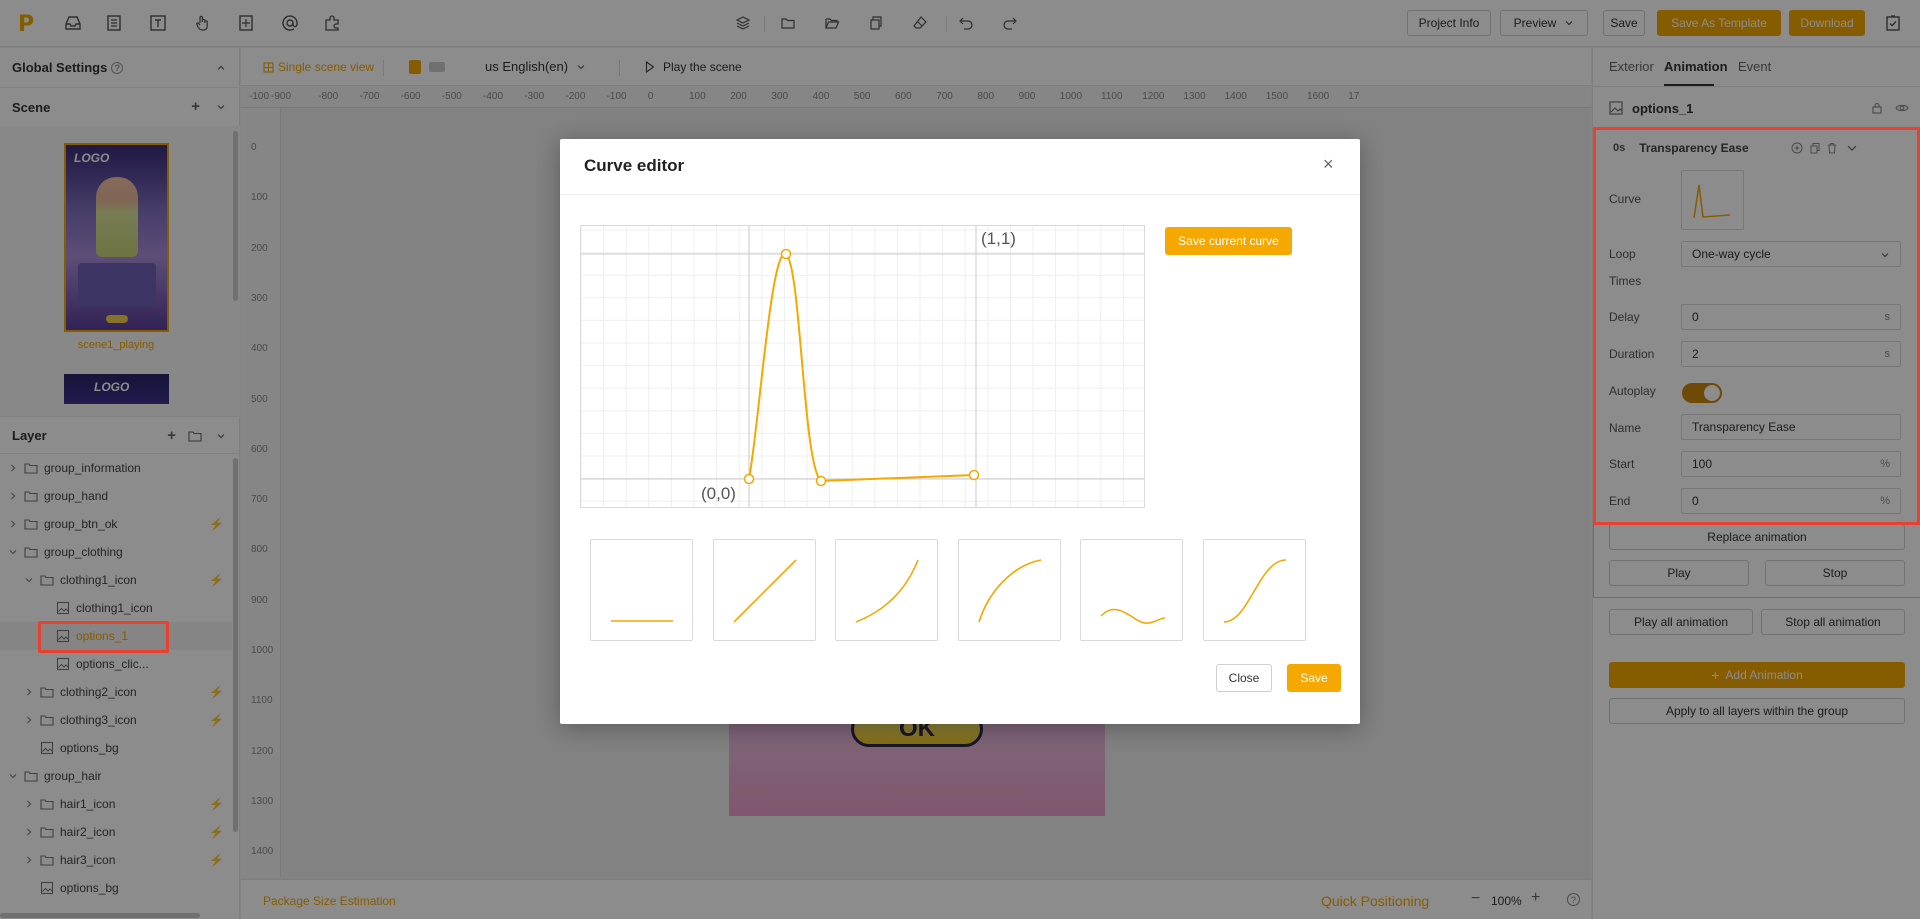  I want to click on curve-preset-ease-out, so click(1009, 590).